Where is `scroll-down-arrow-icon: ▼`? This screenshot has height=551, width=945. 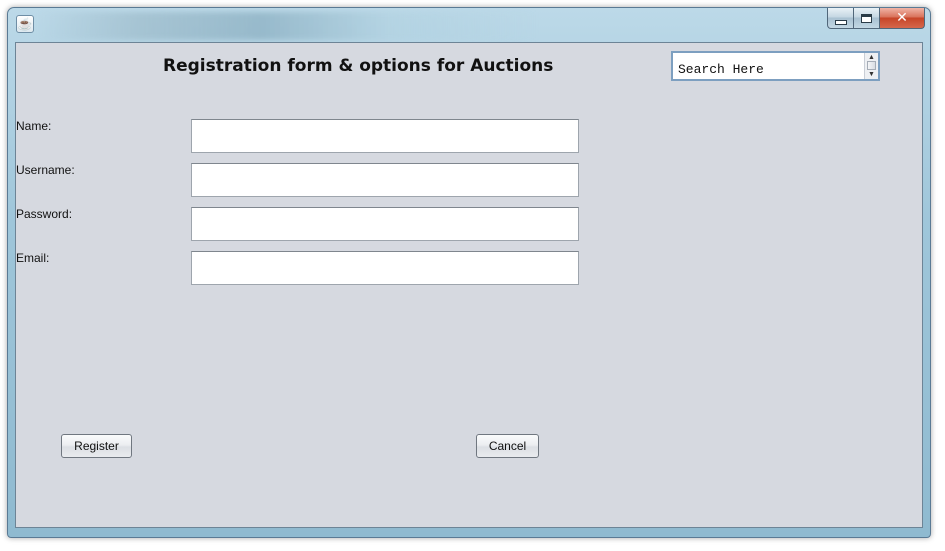
scroll-down-arrow-icon: ▼ is located at coordinates (871, 74).